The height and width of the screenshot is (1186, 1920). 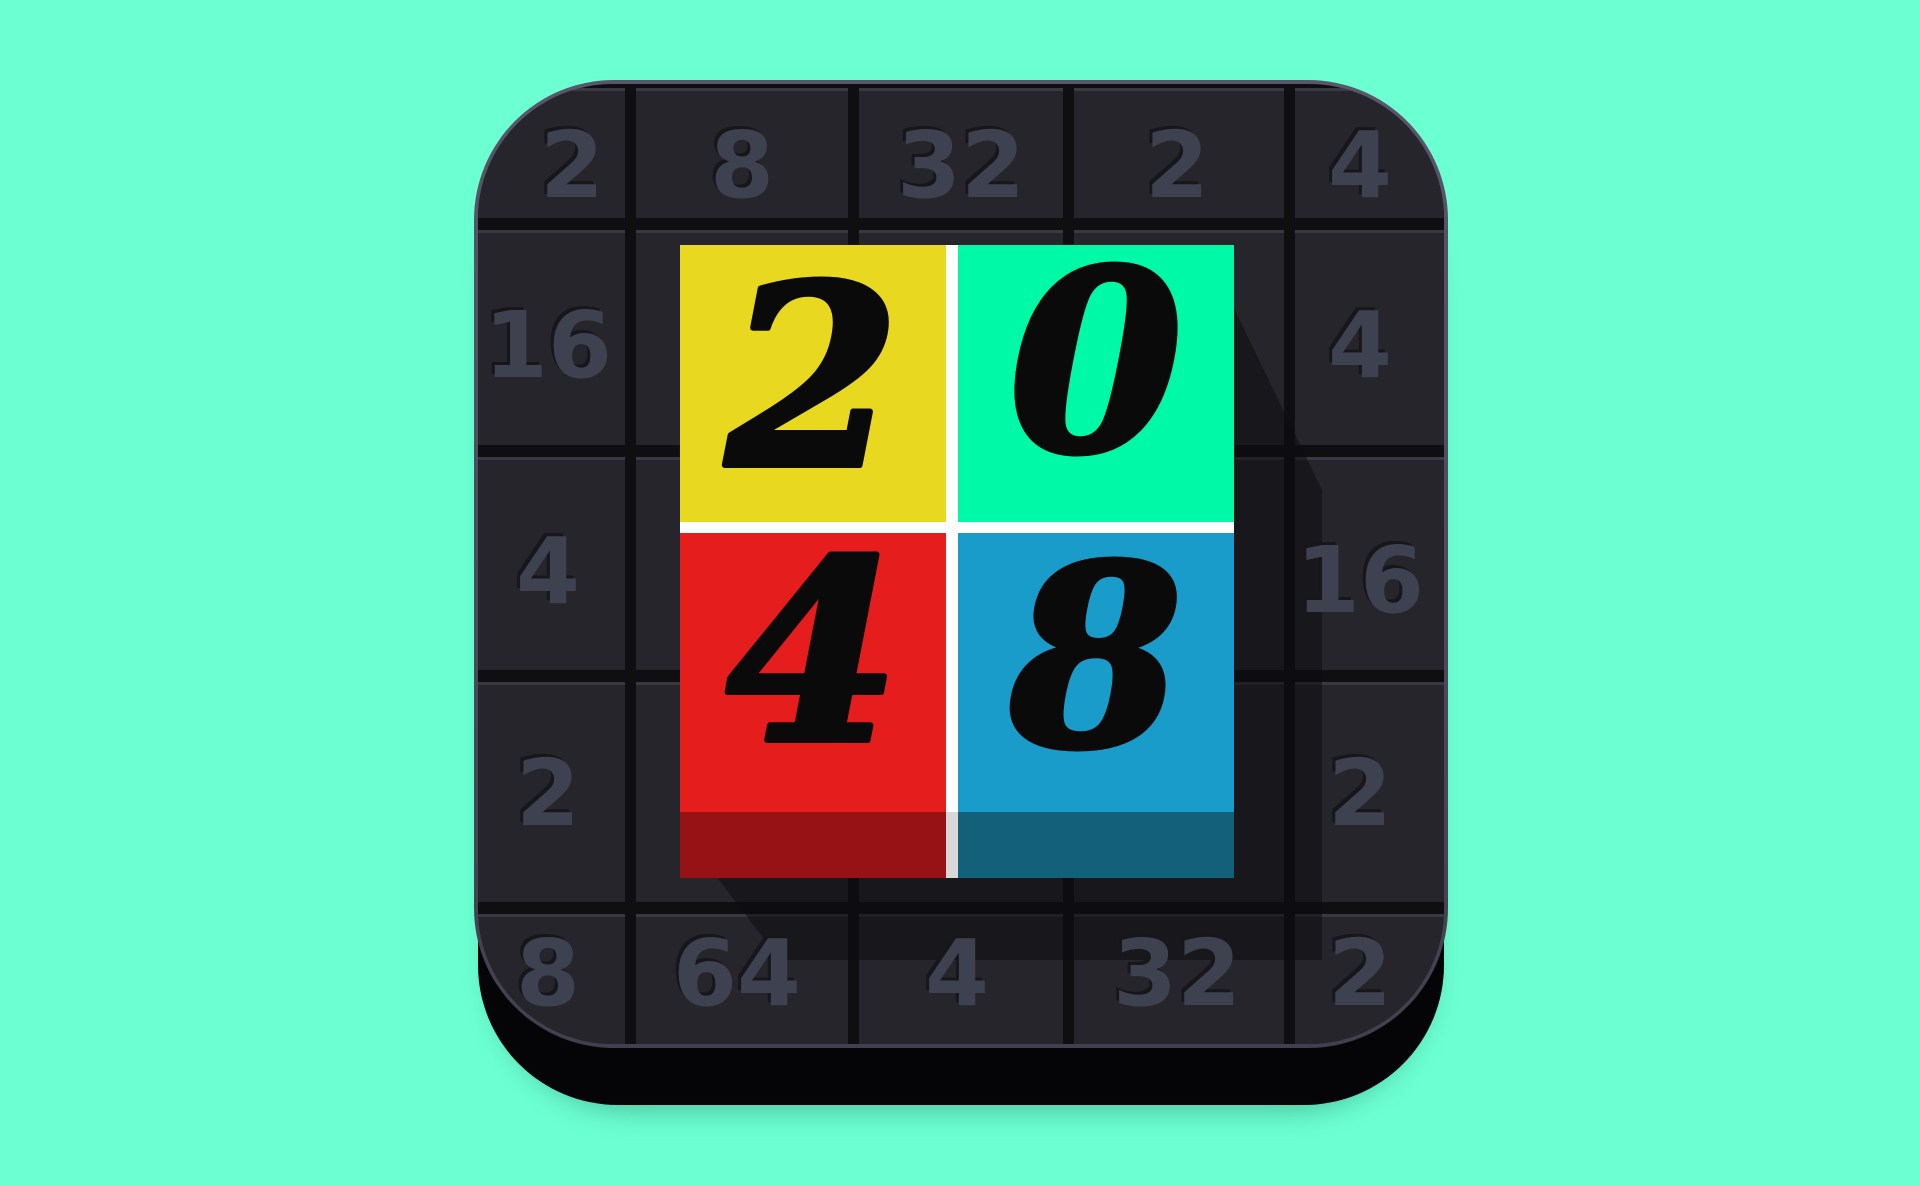 What do you see at coordinates (1360, 580) in the screenshot?
I see `board-number-right: 16` at bounding box center [1360, 580].